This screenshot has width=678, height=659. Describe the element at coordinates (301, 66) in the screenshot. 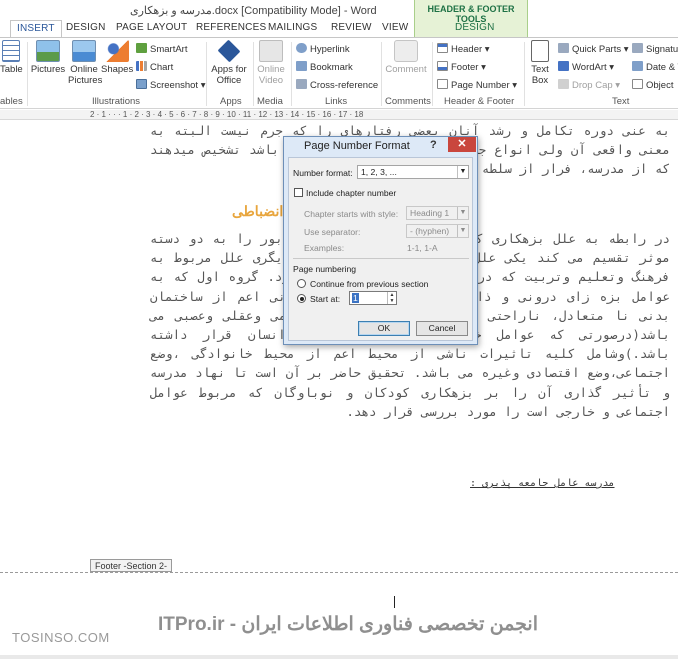

I see `bookmark-icon` at that location.